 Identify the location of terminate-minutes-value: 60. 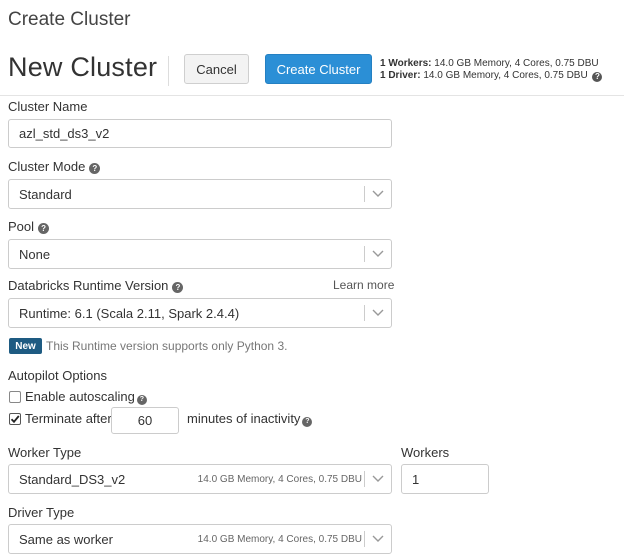
(145, 420).